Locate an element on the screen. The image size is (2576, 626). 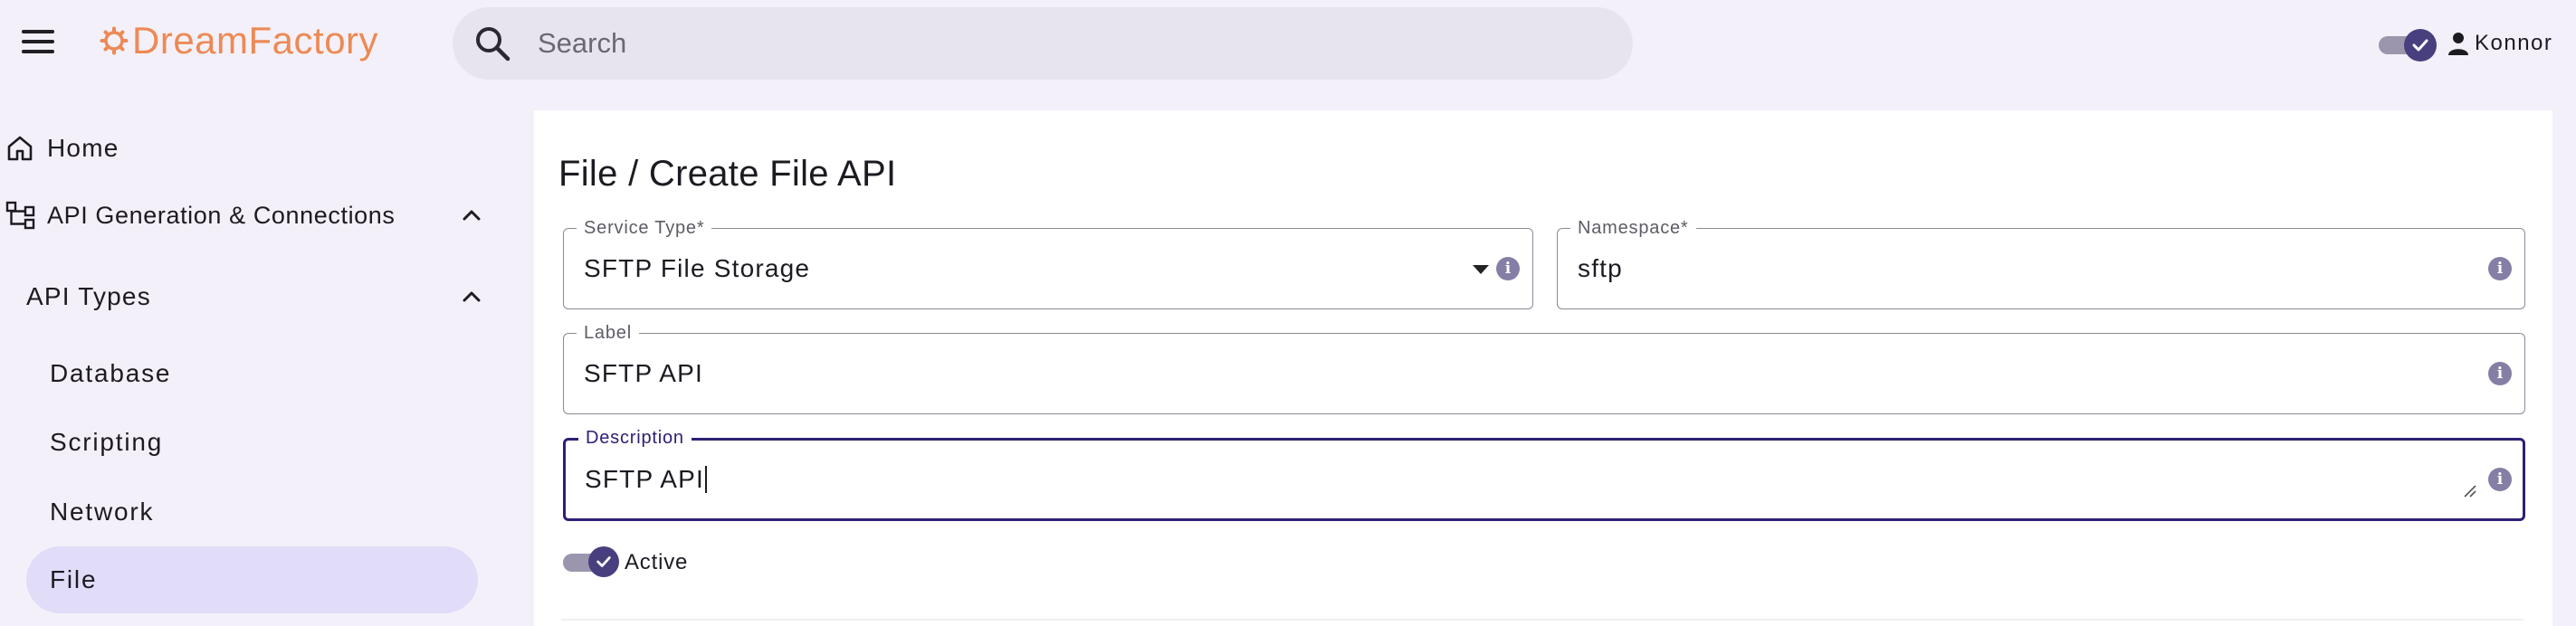
person-icon is located at coordinates (2458, 44).